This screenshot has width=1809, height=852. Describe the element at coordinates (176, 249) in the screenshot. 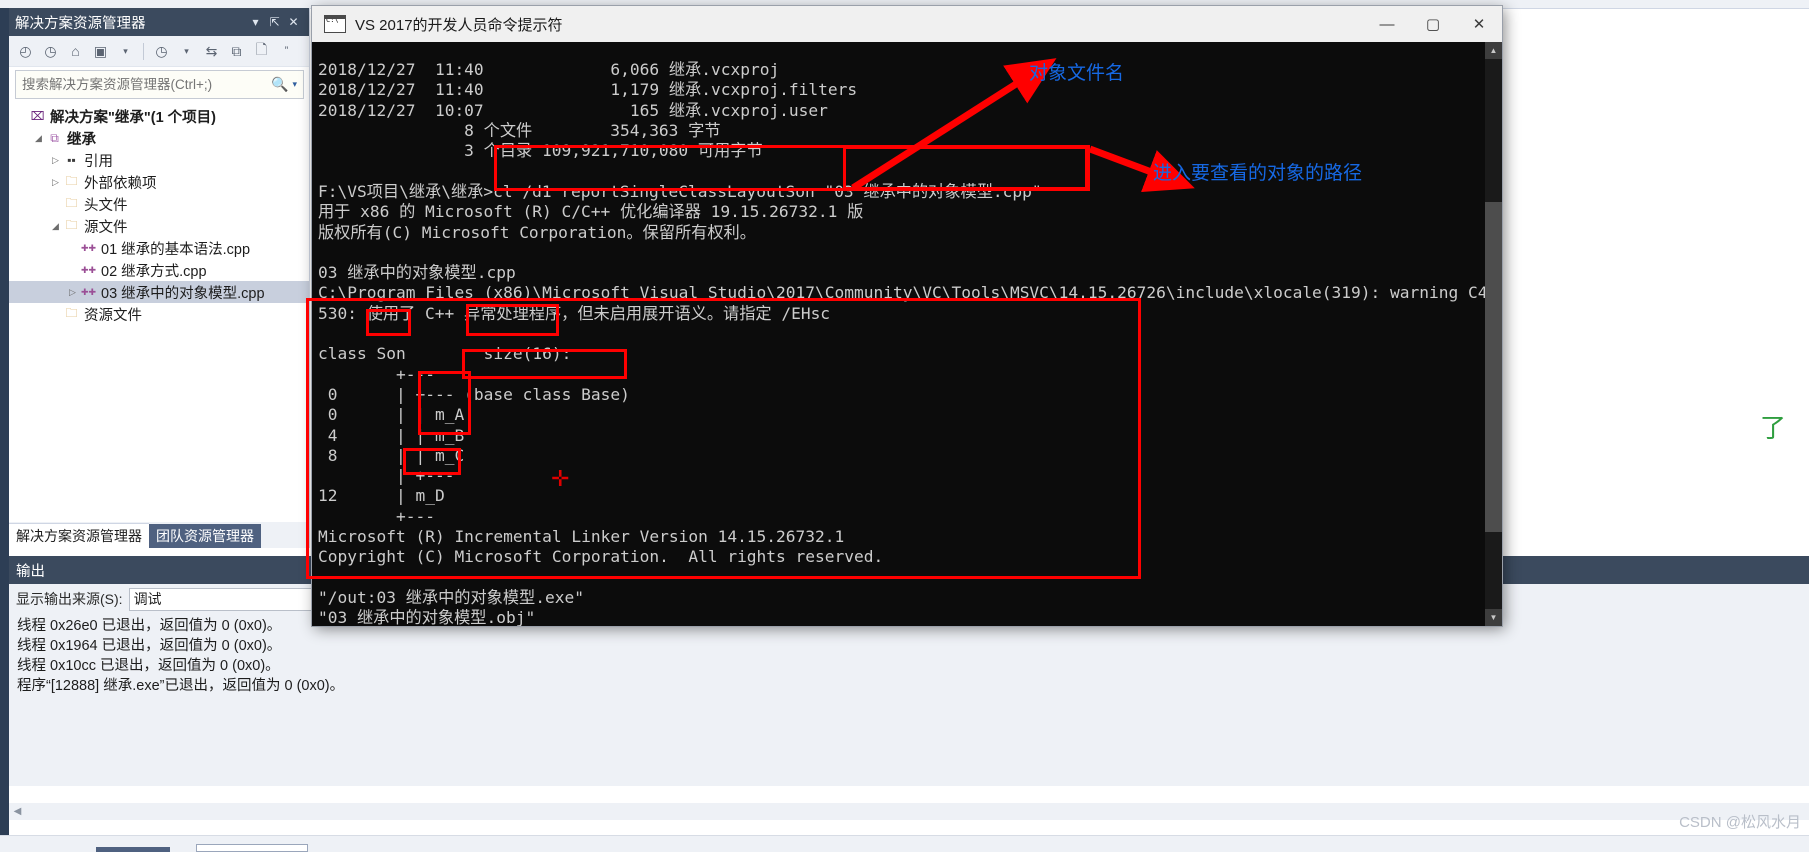

I see `tree-item-label: 01 继承的基本语法.cpp` at that location.